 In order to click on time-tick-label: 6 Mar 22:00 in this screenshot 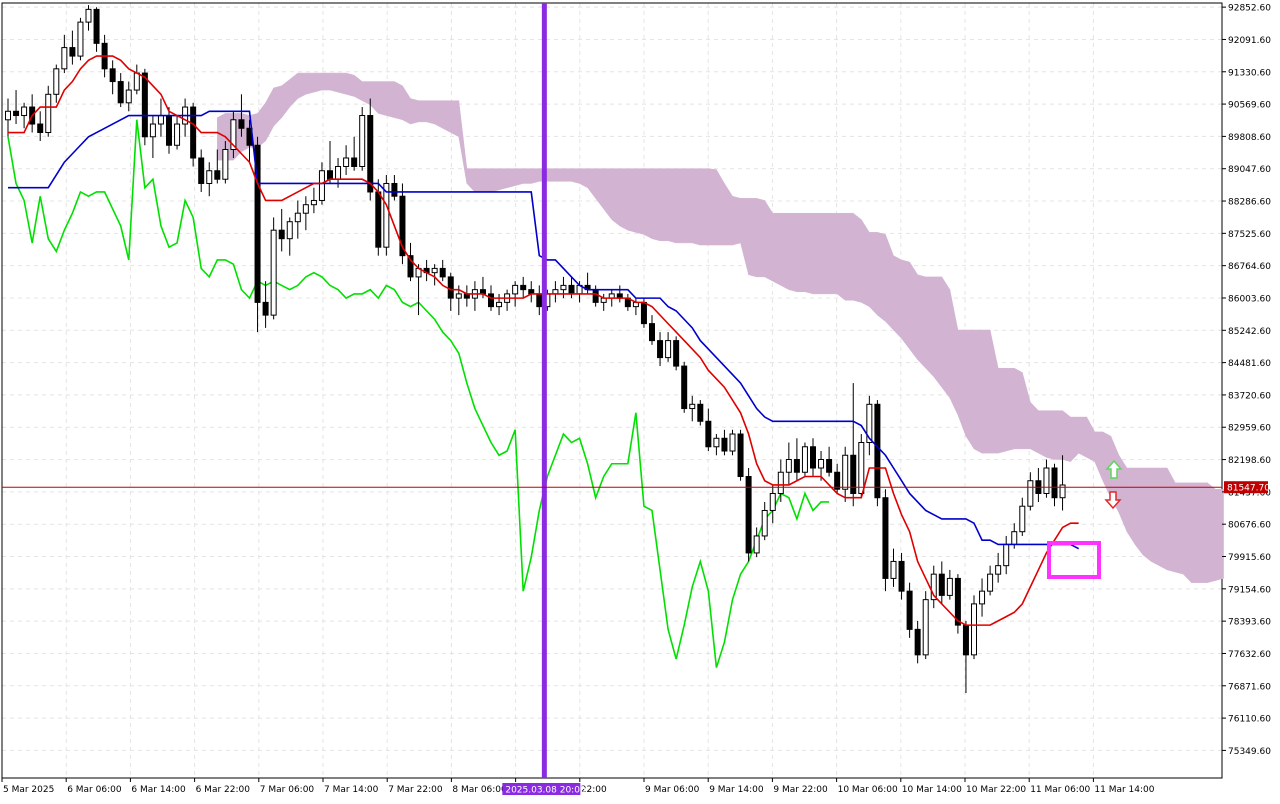, I will do `click(223, 790)`.